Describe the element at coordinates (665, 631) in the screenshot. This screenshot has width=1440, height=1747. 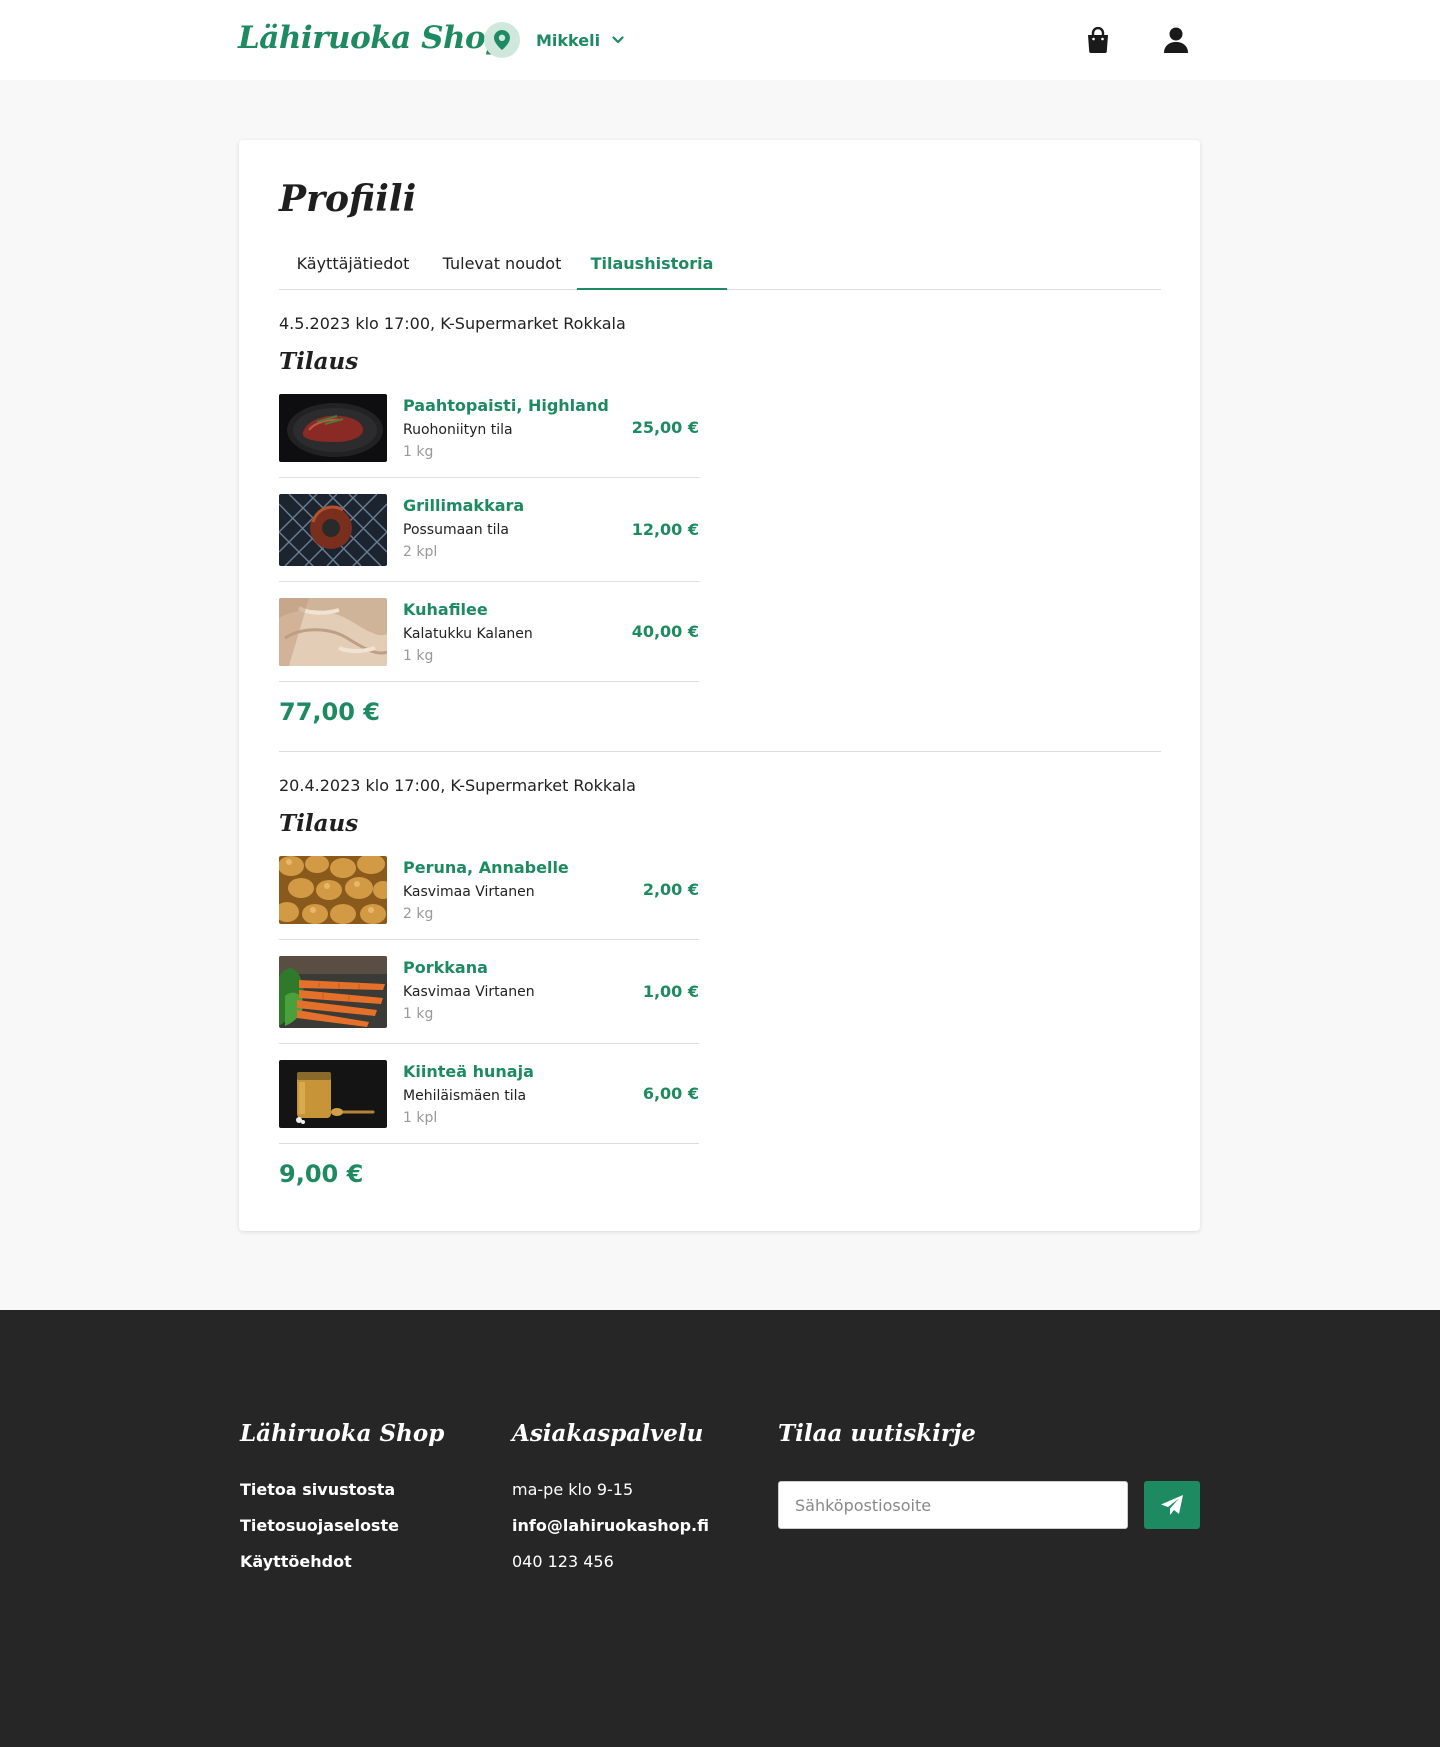
I see `product-price: 40,00 €` at that location.